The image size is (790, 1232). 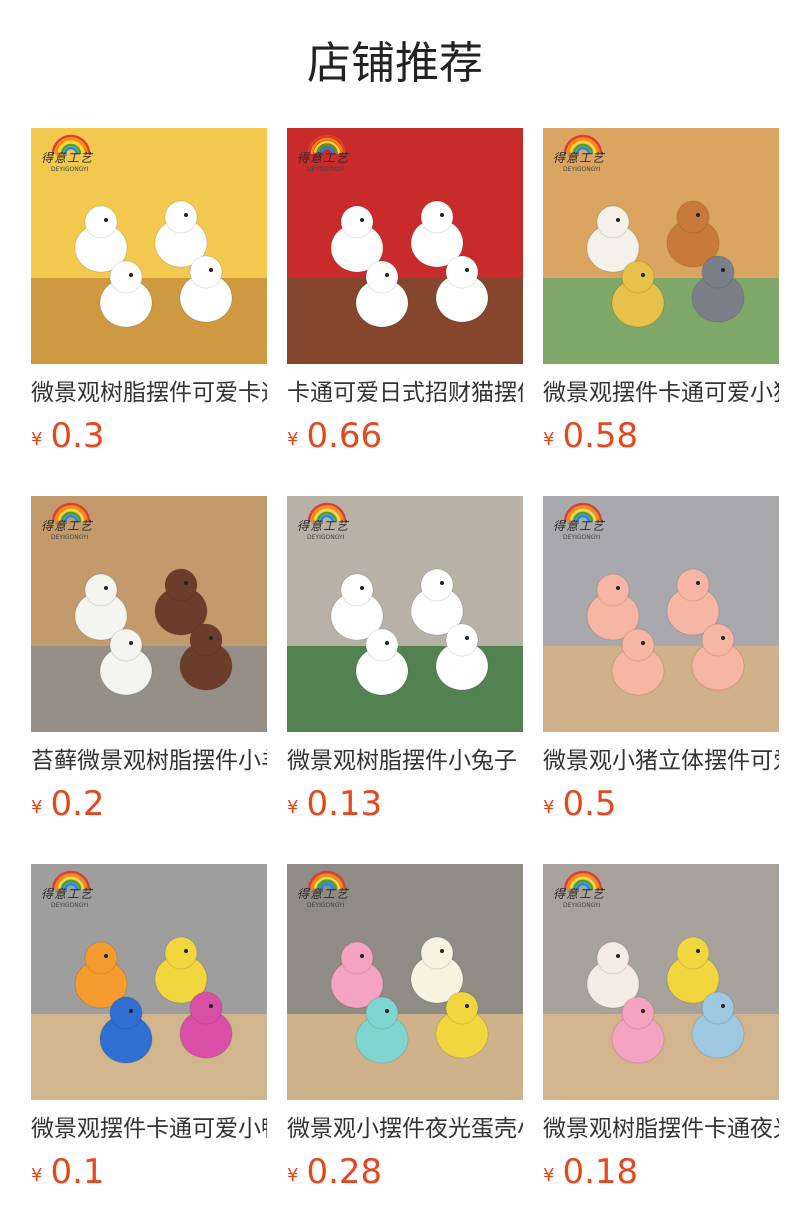 I want to click on product-name: 微景观摆件卡通可爱小鸭子, so click(x=149, y=1129).